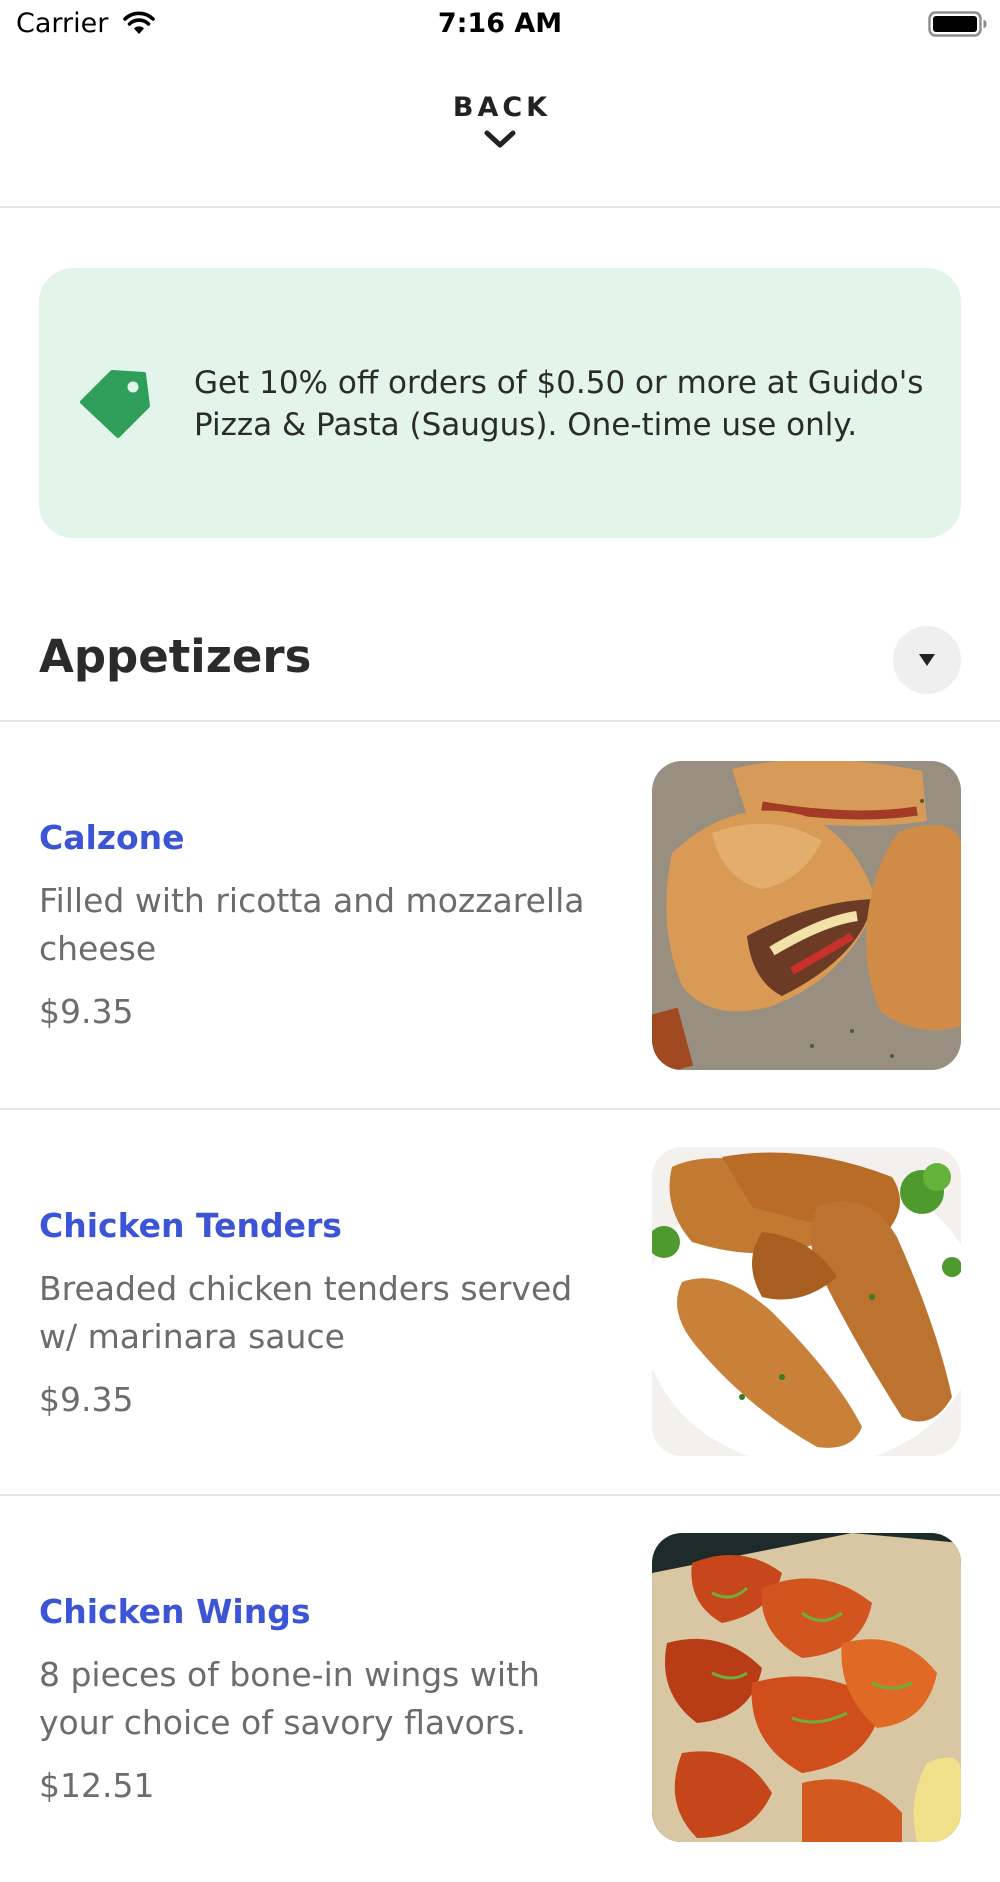 Image resolution: width=1000 pixels, height=1882 pixels. I want to click on item-name: Chicken Wings, so click(175, 1611).